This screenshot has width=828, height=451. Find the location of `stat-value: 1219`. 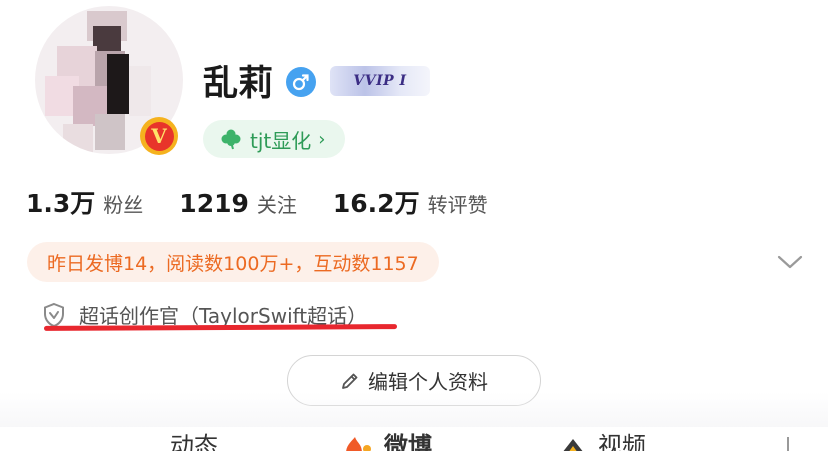

stat-value: 1219 is located at coordinates (214, 203).